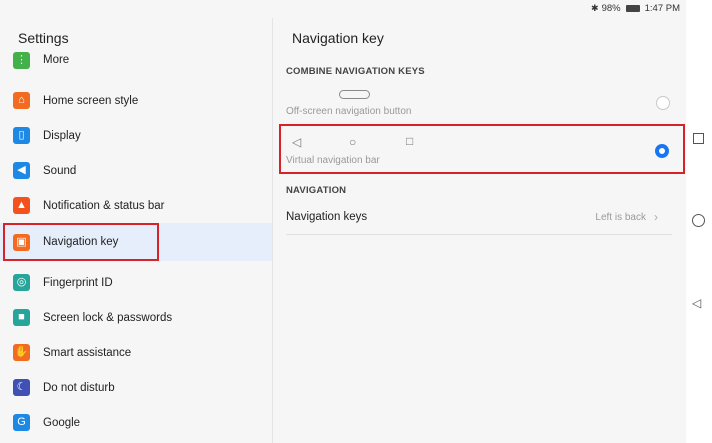  What do you see at coordinates (108, 317) in the screenshot?
I see `settings-item-label: Screen lock & passwords` at bounding box center [108, 317].